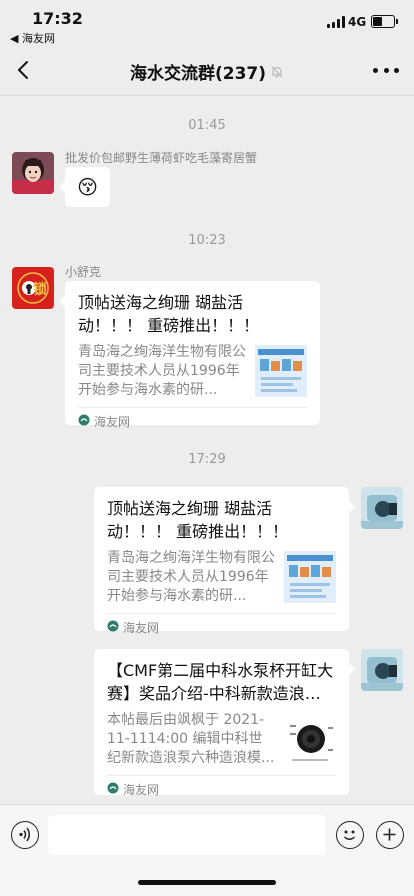 This screenshot has height=896, width=414. I want to click on timestamp: 17:29, so click(207, 459).